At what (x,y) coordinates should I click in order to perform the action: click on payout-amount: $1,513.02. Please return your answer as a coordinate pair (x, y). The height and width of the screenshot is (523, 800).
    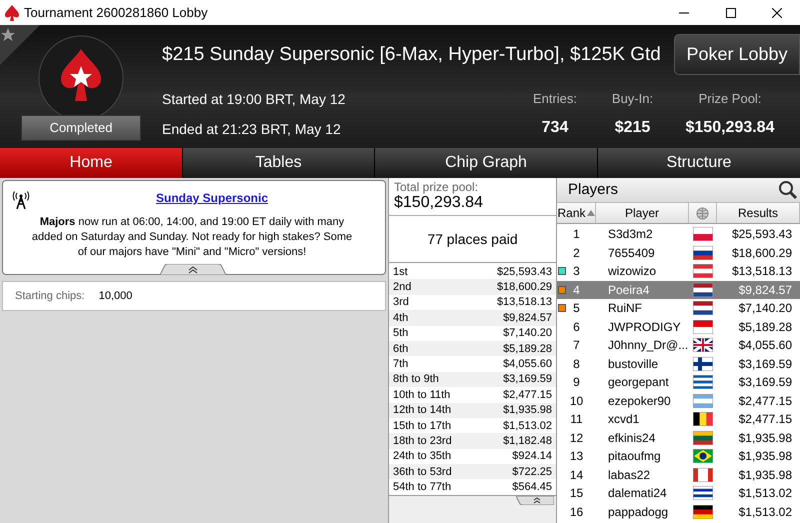
    Looking at the image, I should click on (527, 425).